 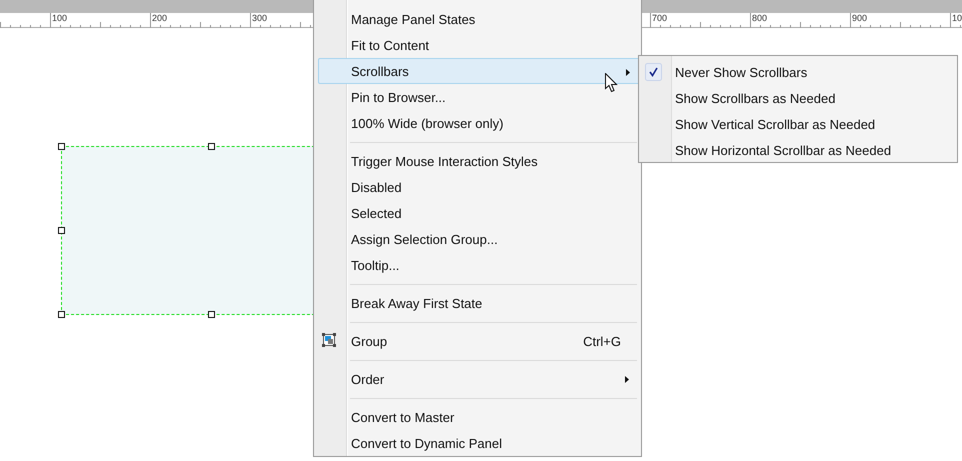 I want to click on menu-item: Fit to Content, so click(x=477, y=45).